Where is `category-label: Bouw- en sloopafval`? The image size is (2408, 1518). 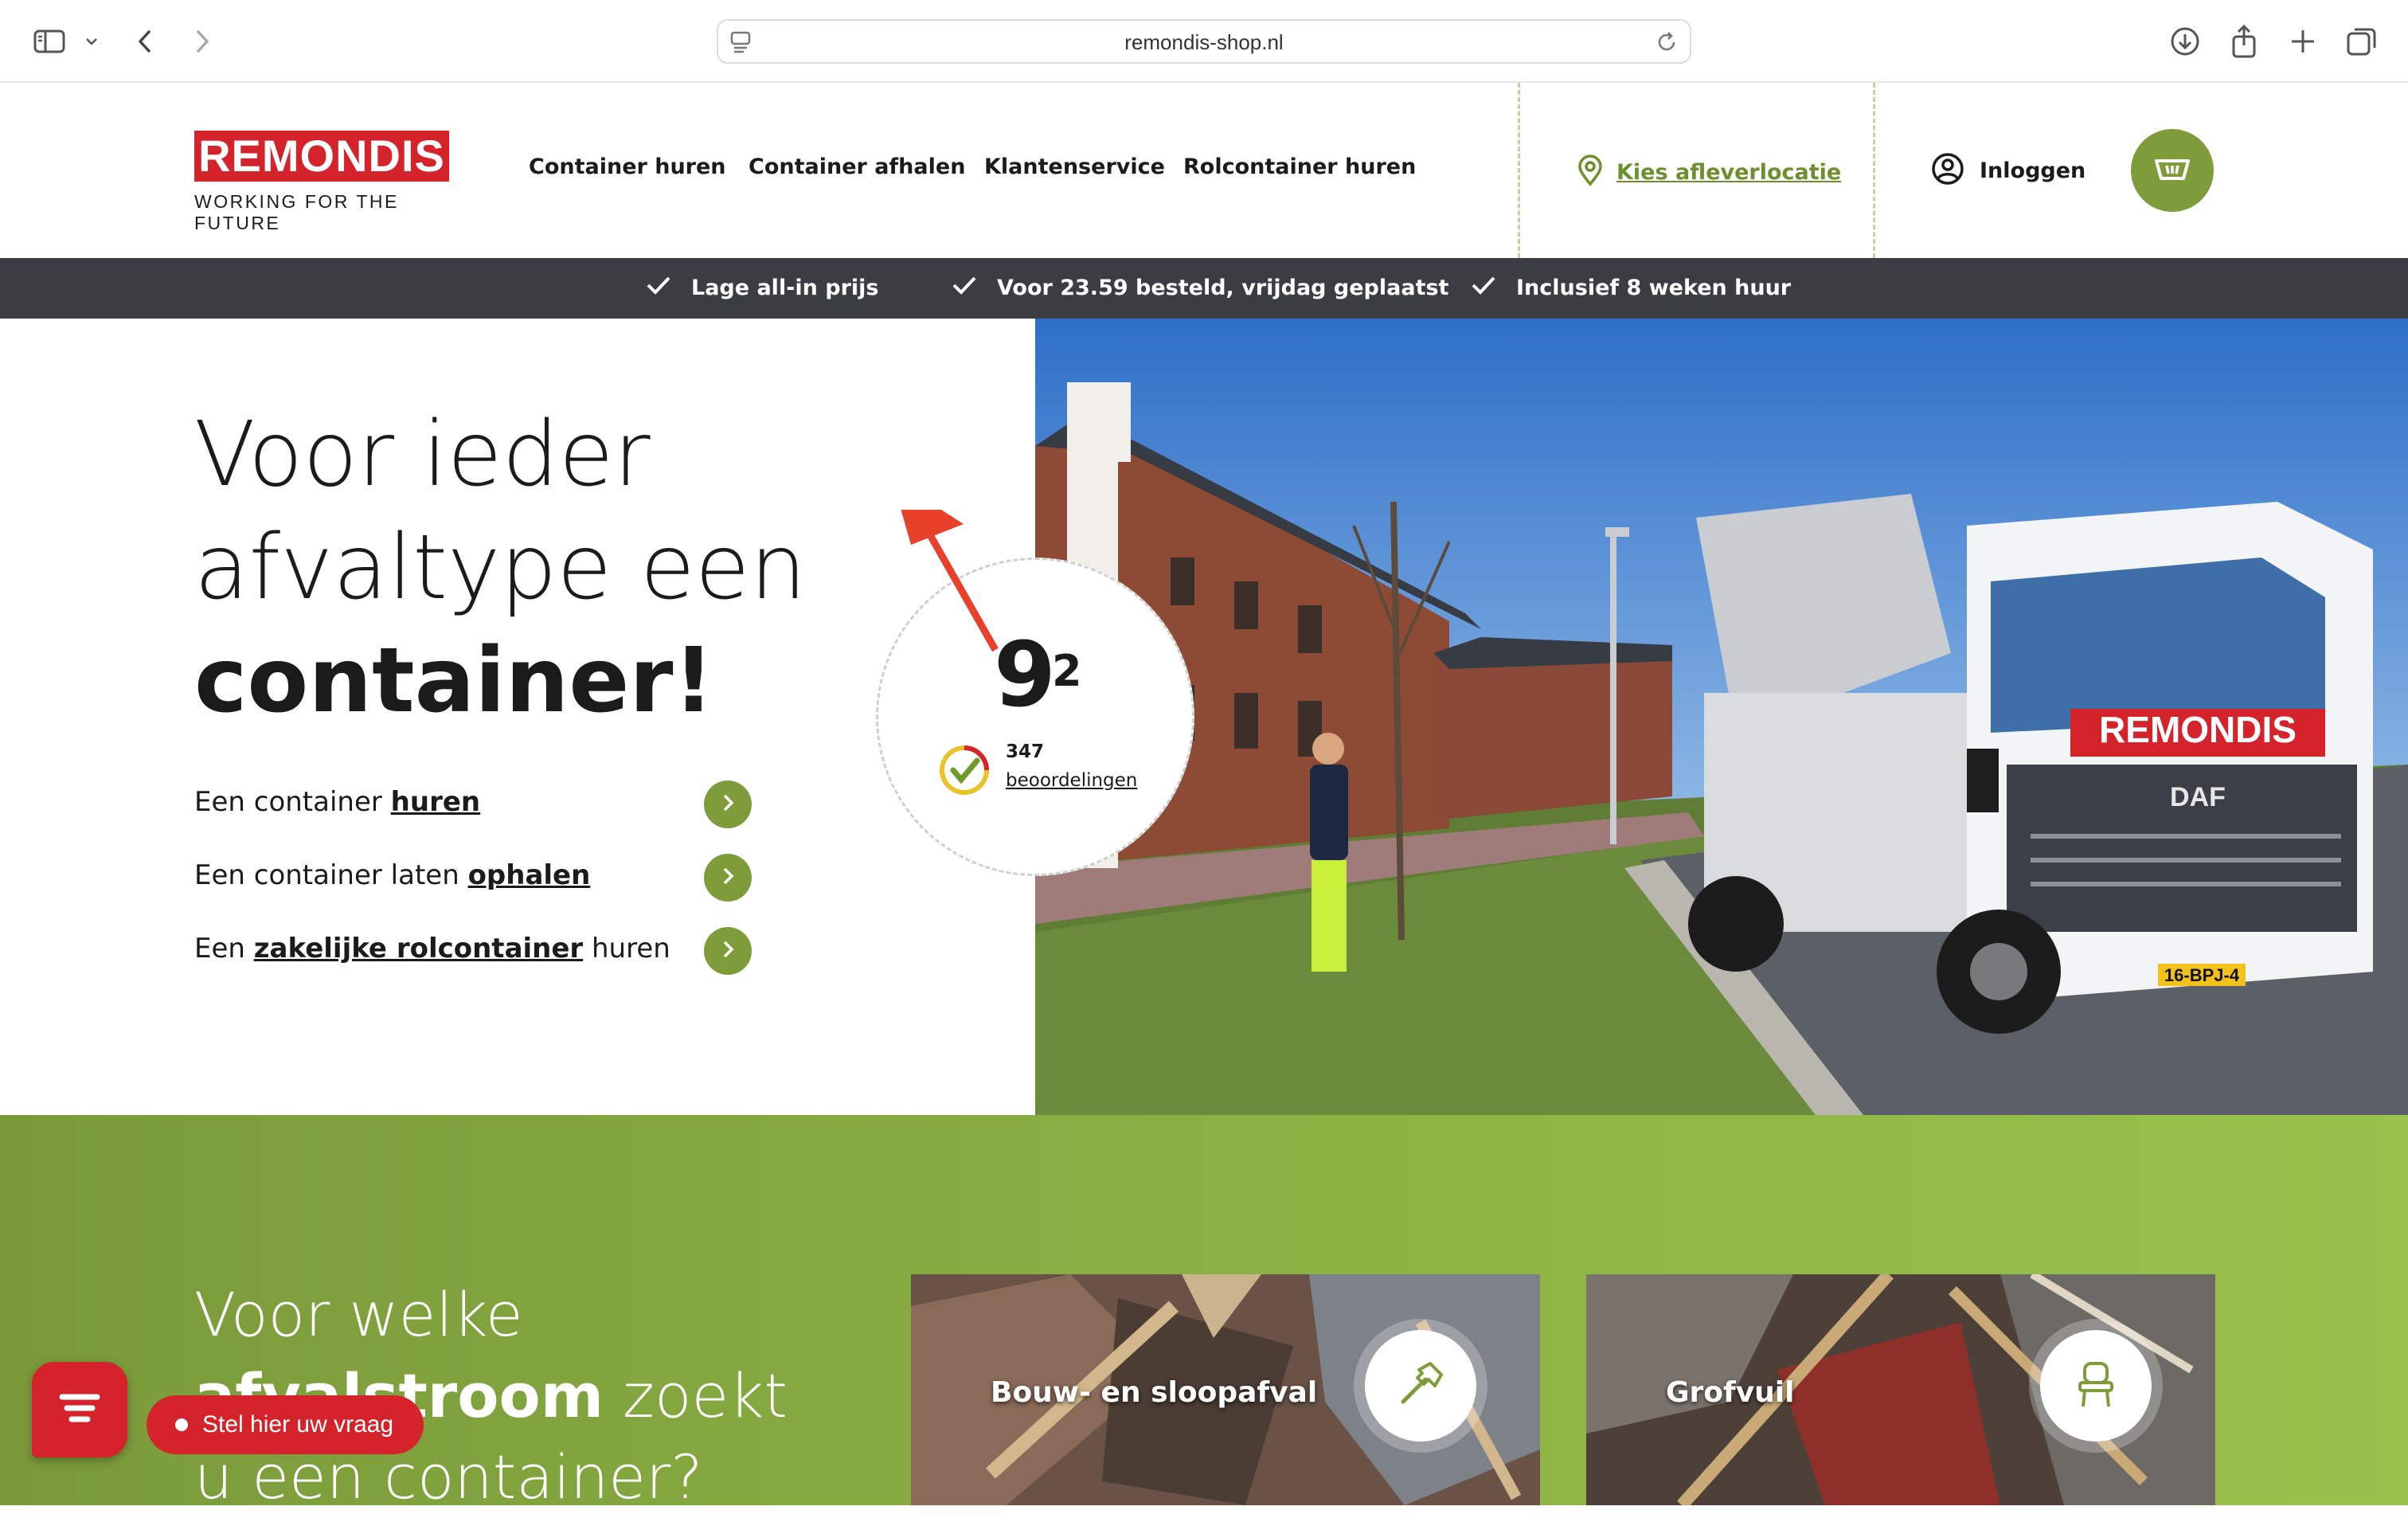 category-label: Bouw- en sloopafval is located at coordinates (1154, 1392).